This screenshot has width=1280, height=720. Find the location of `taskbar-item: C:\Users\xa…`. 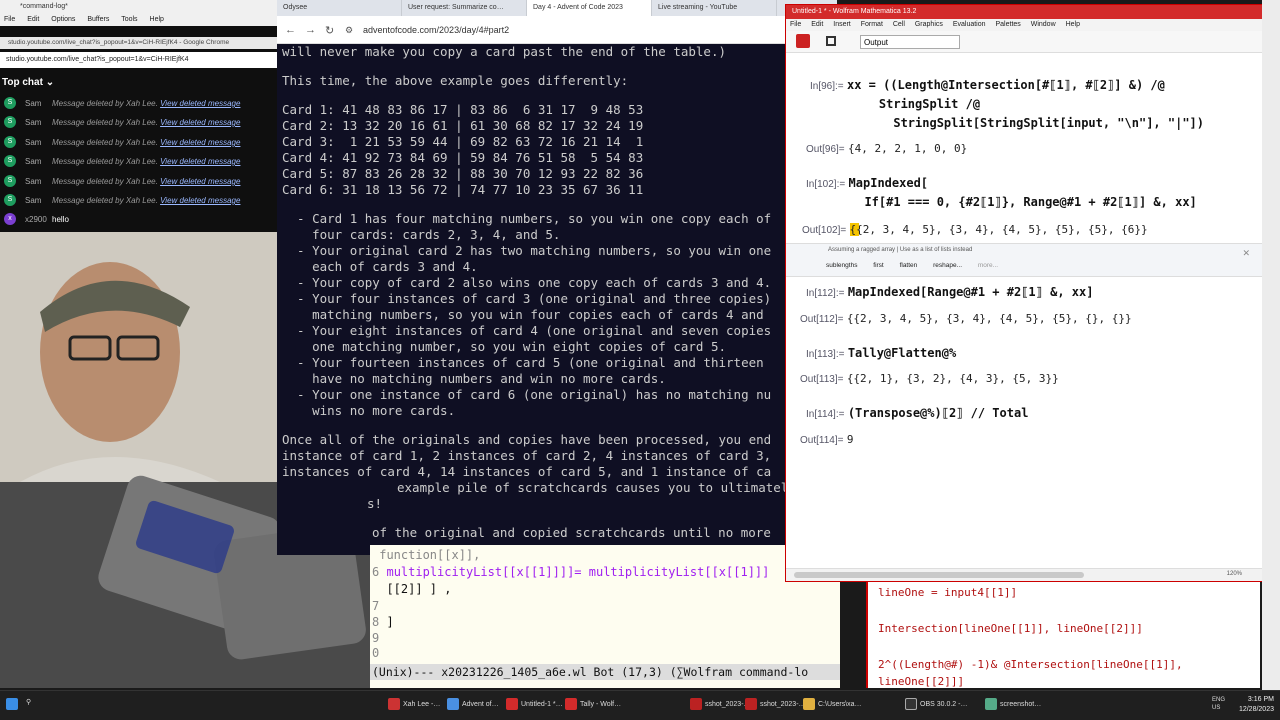

taskbar-item: C:\Users\xa… is located at coordinates (832, 706).